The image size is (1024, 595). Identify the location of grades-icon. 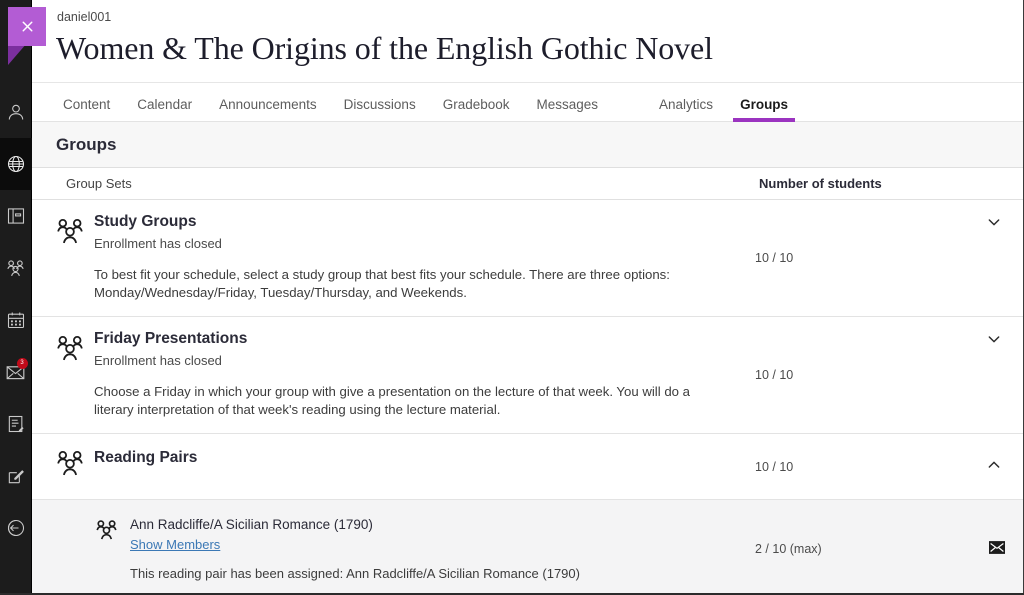
(16, 424).